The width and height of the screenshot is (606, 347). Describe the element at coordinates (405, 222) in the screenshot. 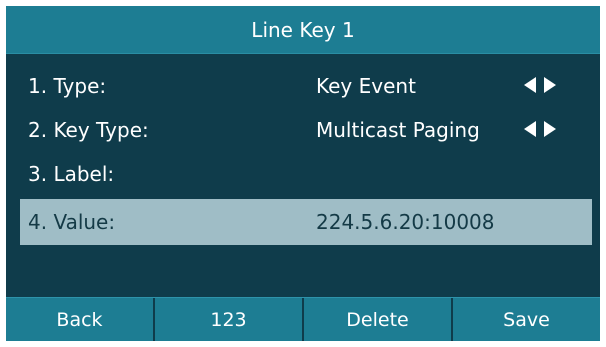

I see `value-field: 224.5.6.20:10008` at that location.